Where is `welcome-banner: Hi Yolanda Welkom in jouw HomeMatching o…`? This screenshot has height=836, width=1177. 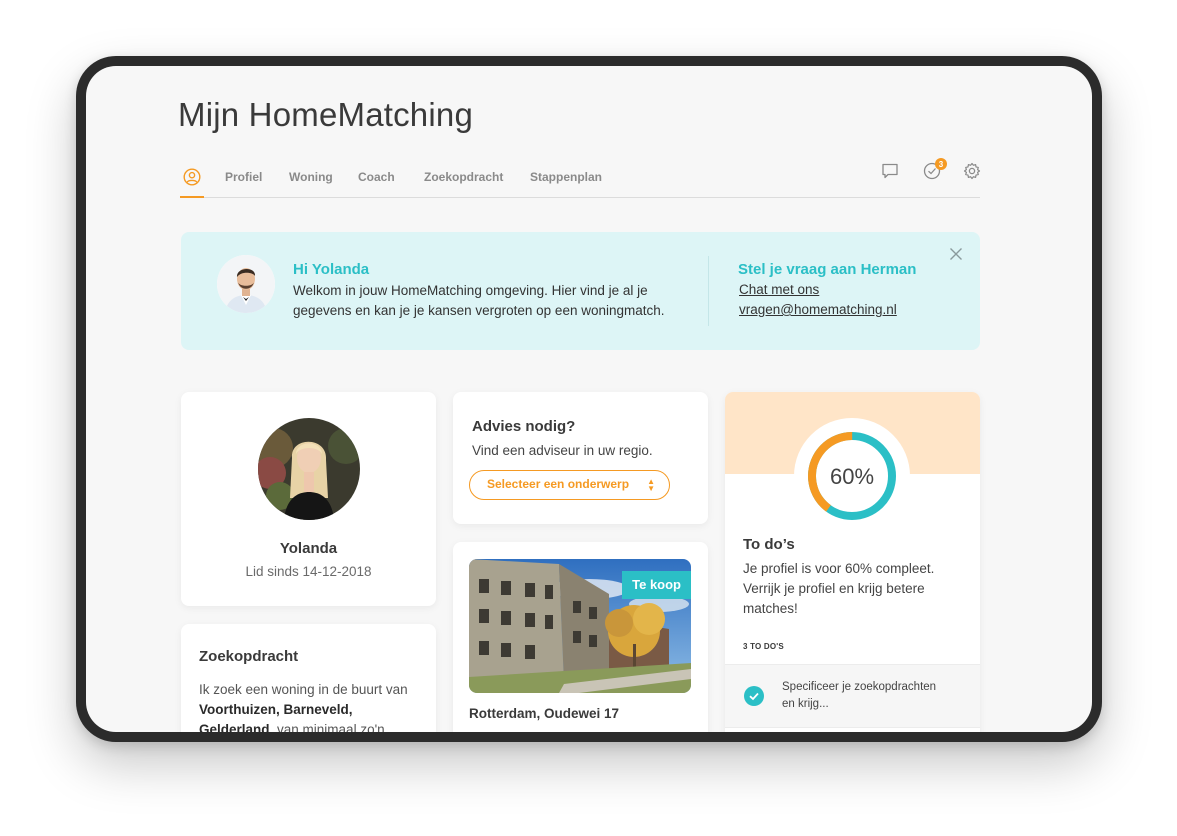
welcome-banner: Hi Yolanda Welkom in jouw HomeMatching o… is located at coordinates (580, 291).